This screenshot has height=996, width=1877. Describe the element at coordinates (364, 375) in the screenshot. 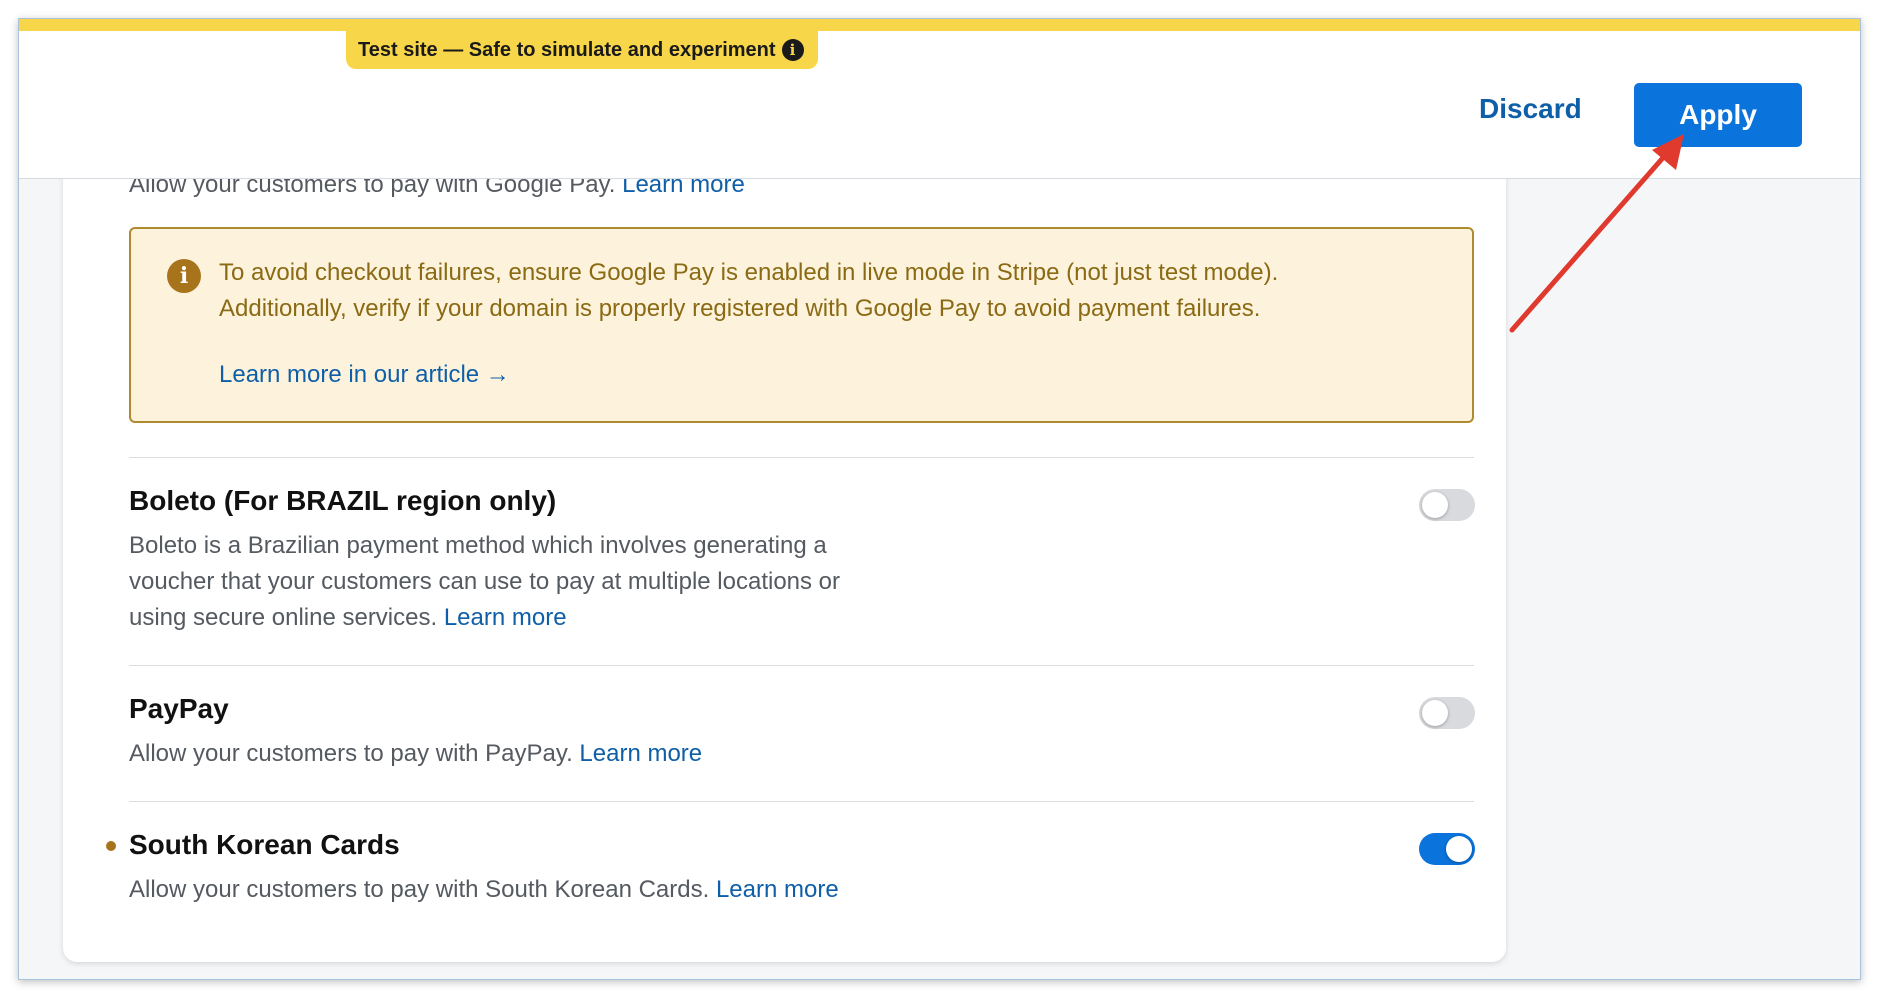

I see `warning-article-link: Learn more in our article →` at that location.